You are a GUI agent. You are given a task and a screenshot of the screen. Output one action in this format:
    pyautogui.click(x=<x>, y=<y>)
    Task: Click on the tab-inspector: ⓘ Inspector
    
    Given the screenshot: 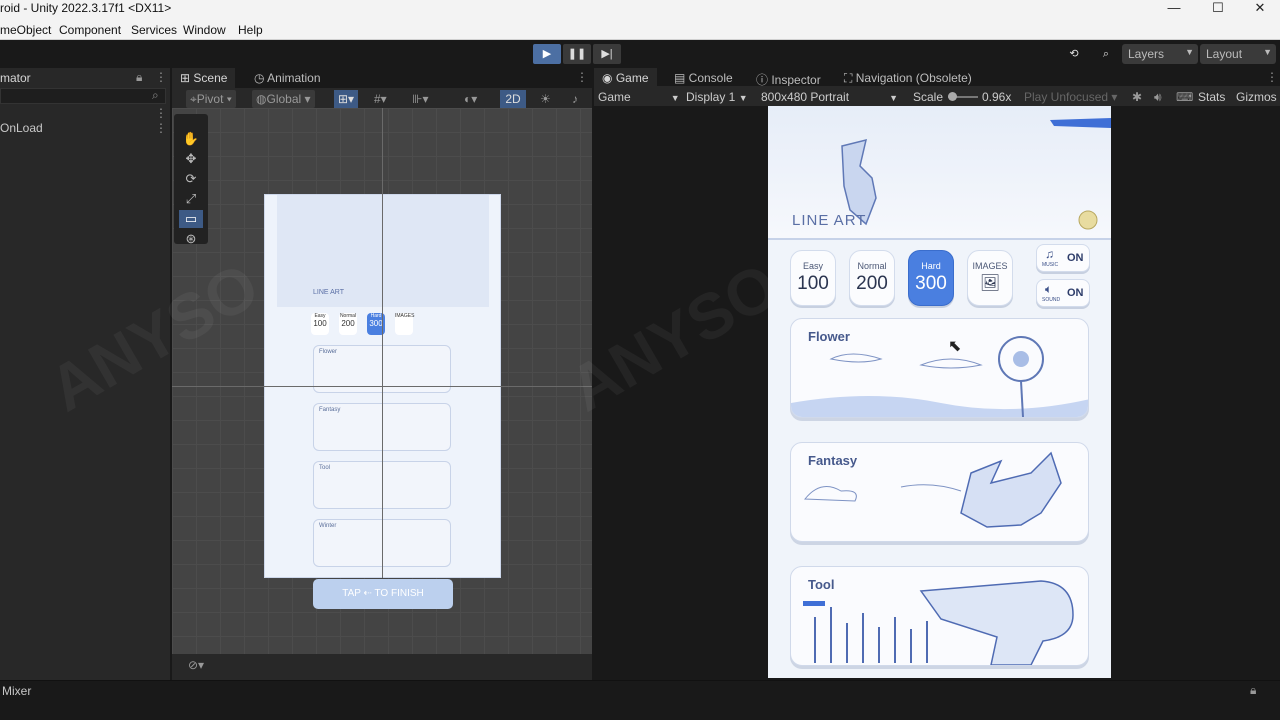 What is the action you would take?
    pyautogui.click(x=788, y=78)
    